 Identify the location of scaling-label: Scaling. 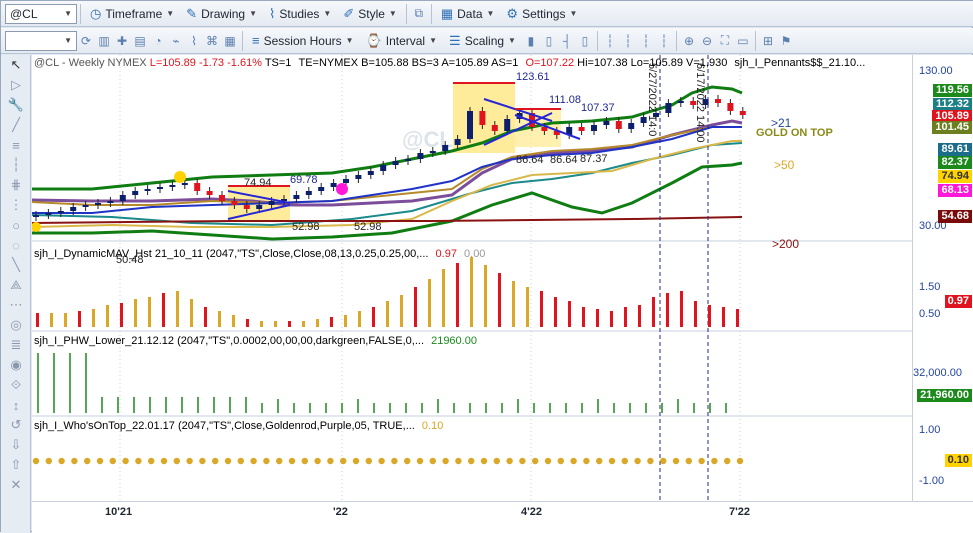
(484, 40).